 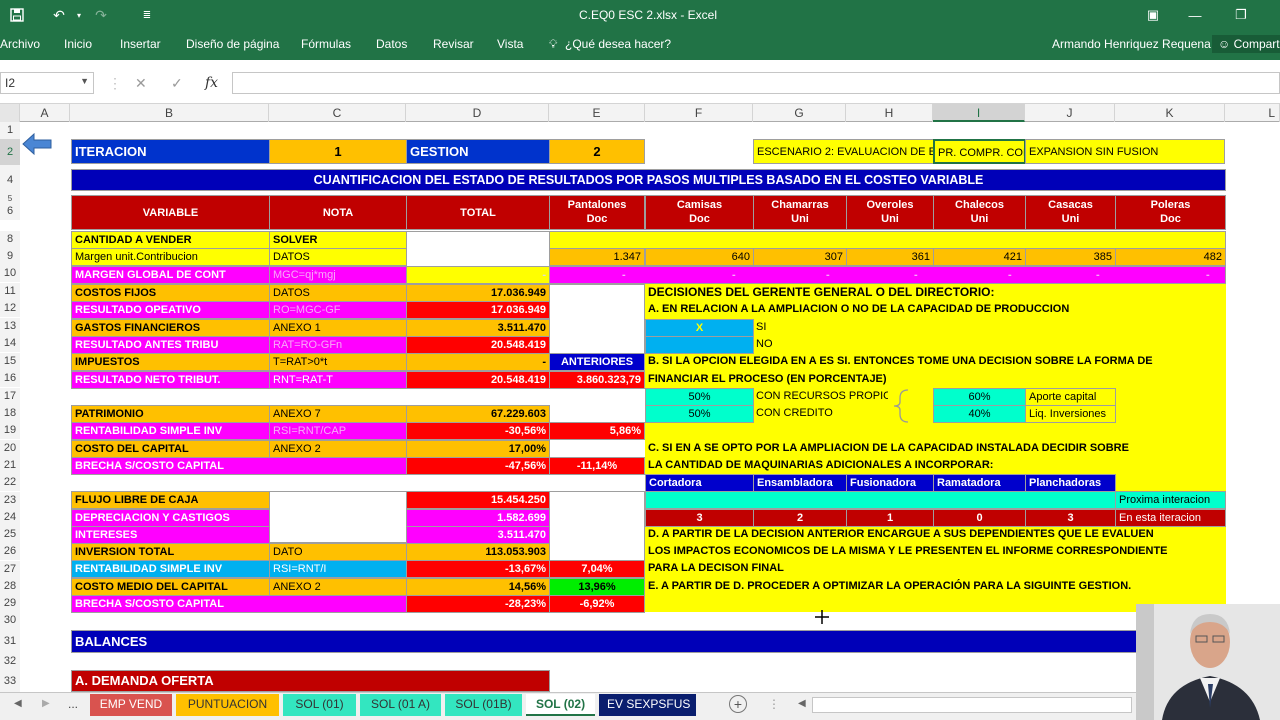 What do you see at coordinates (699, 328) in the screenshot?
I see `option-si-mark: X` at bounding box center [699, 328].